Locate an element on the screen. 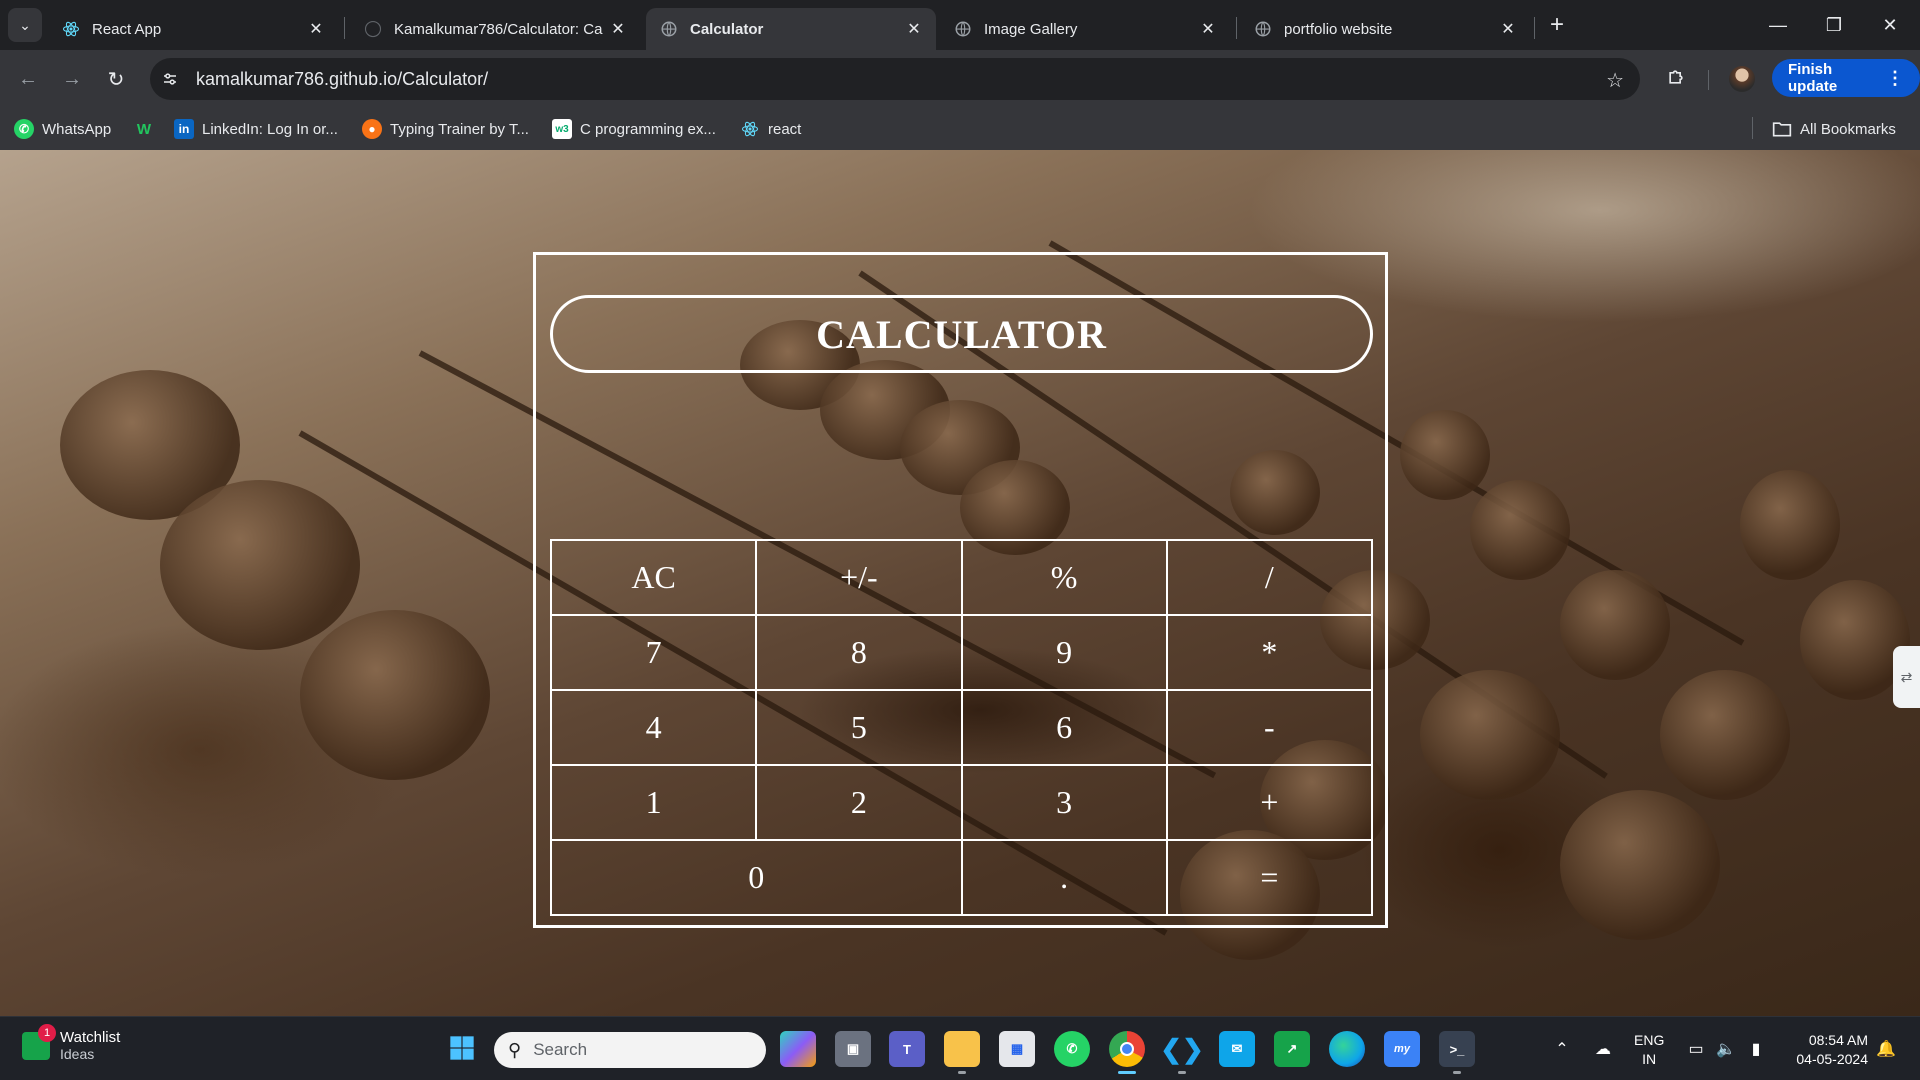 Image resolution: width=1920 pixels, height=1080 pixels. plus-icon: + is located at coordinates (1556, 24).